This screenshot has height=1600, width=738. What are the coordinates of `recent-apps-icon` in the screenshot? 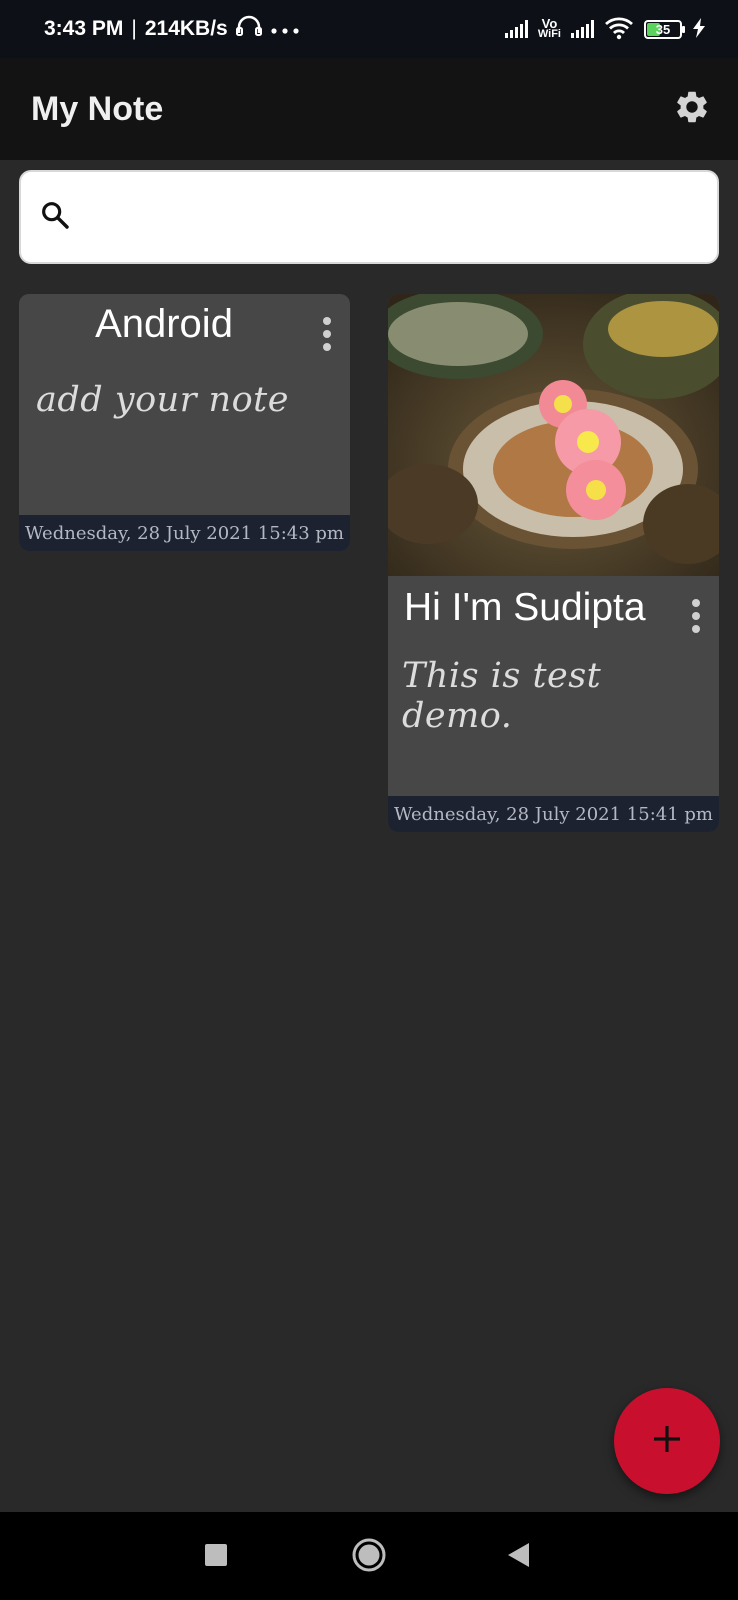 It's located at (216, 1557).